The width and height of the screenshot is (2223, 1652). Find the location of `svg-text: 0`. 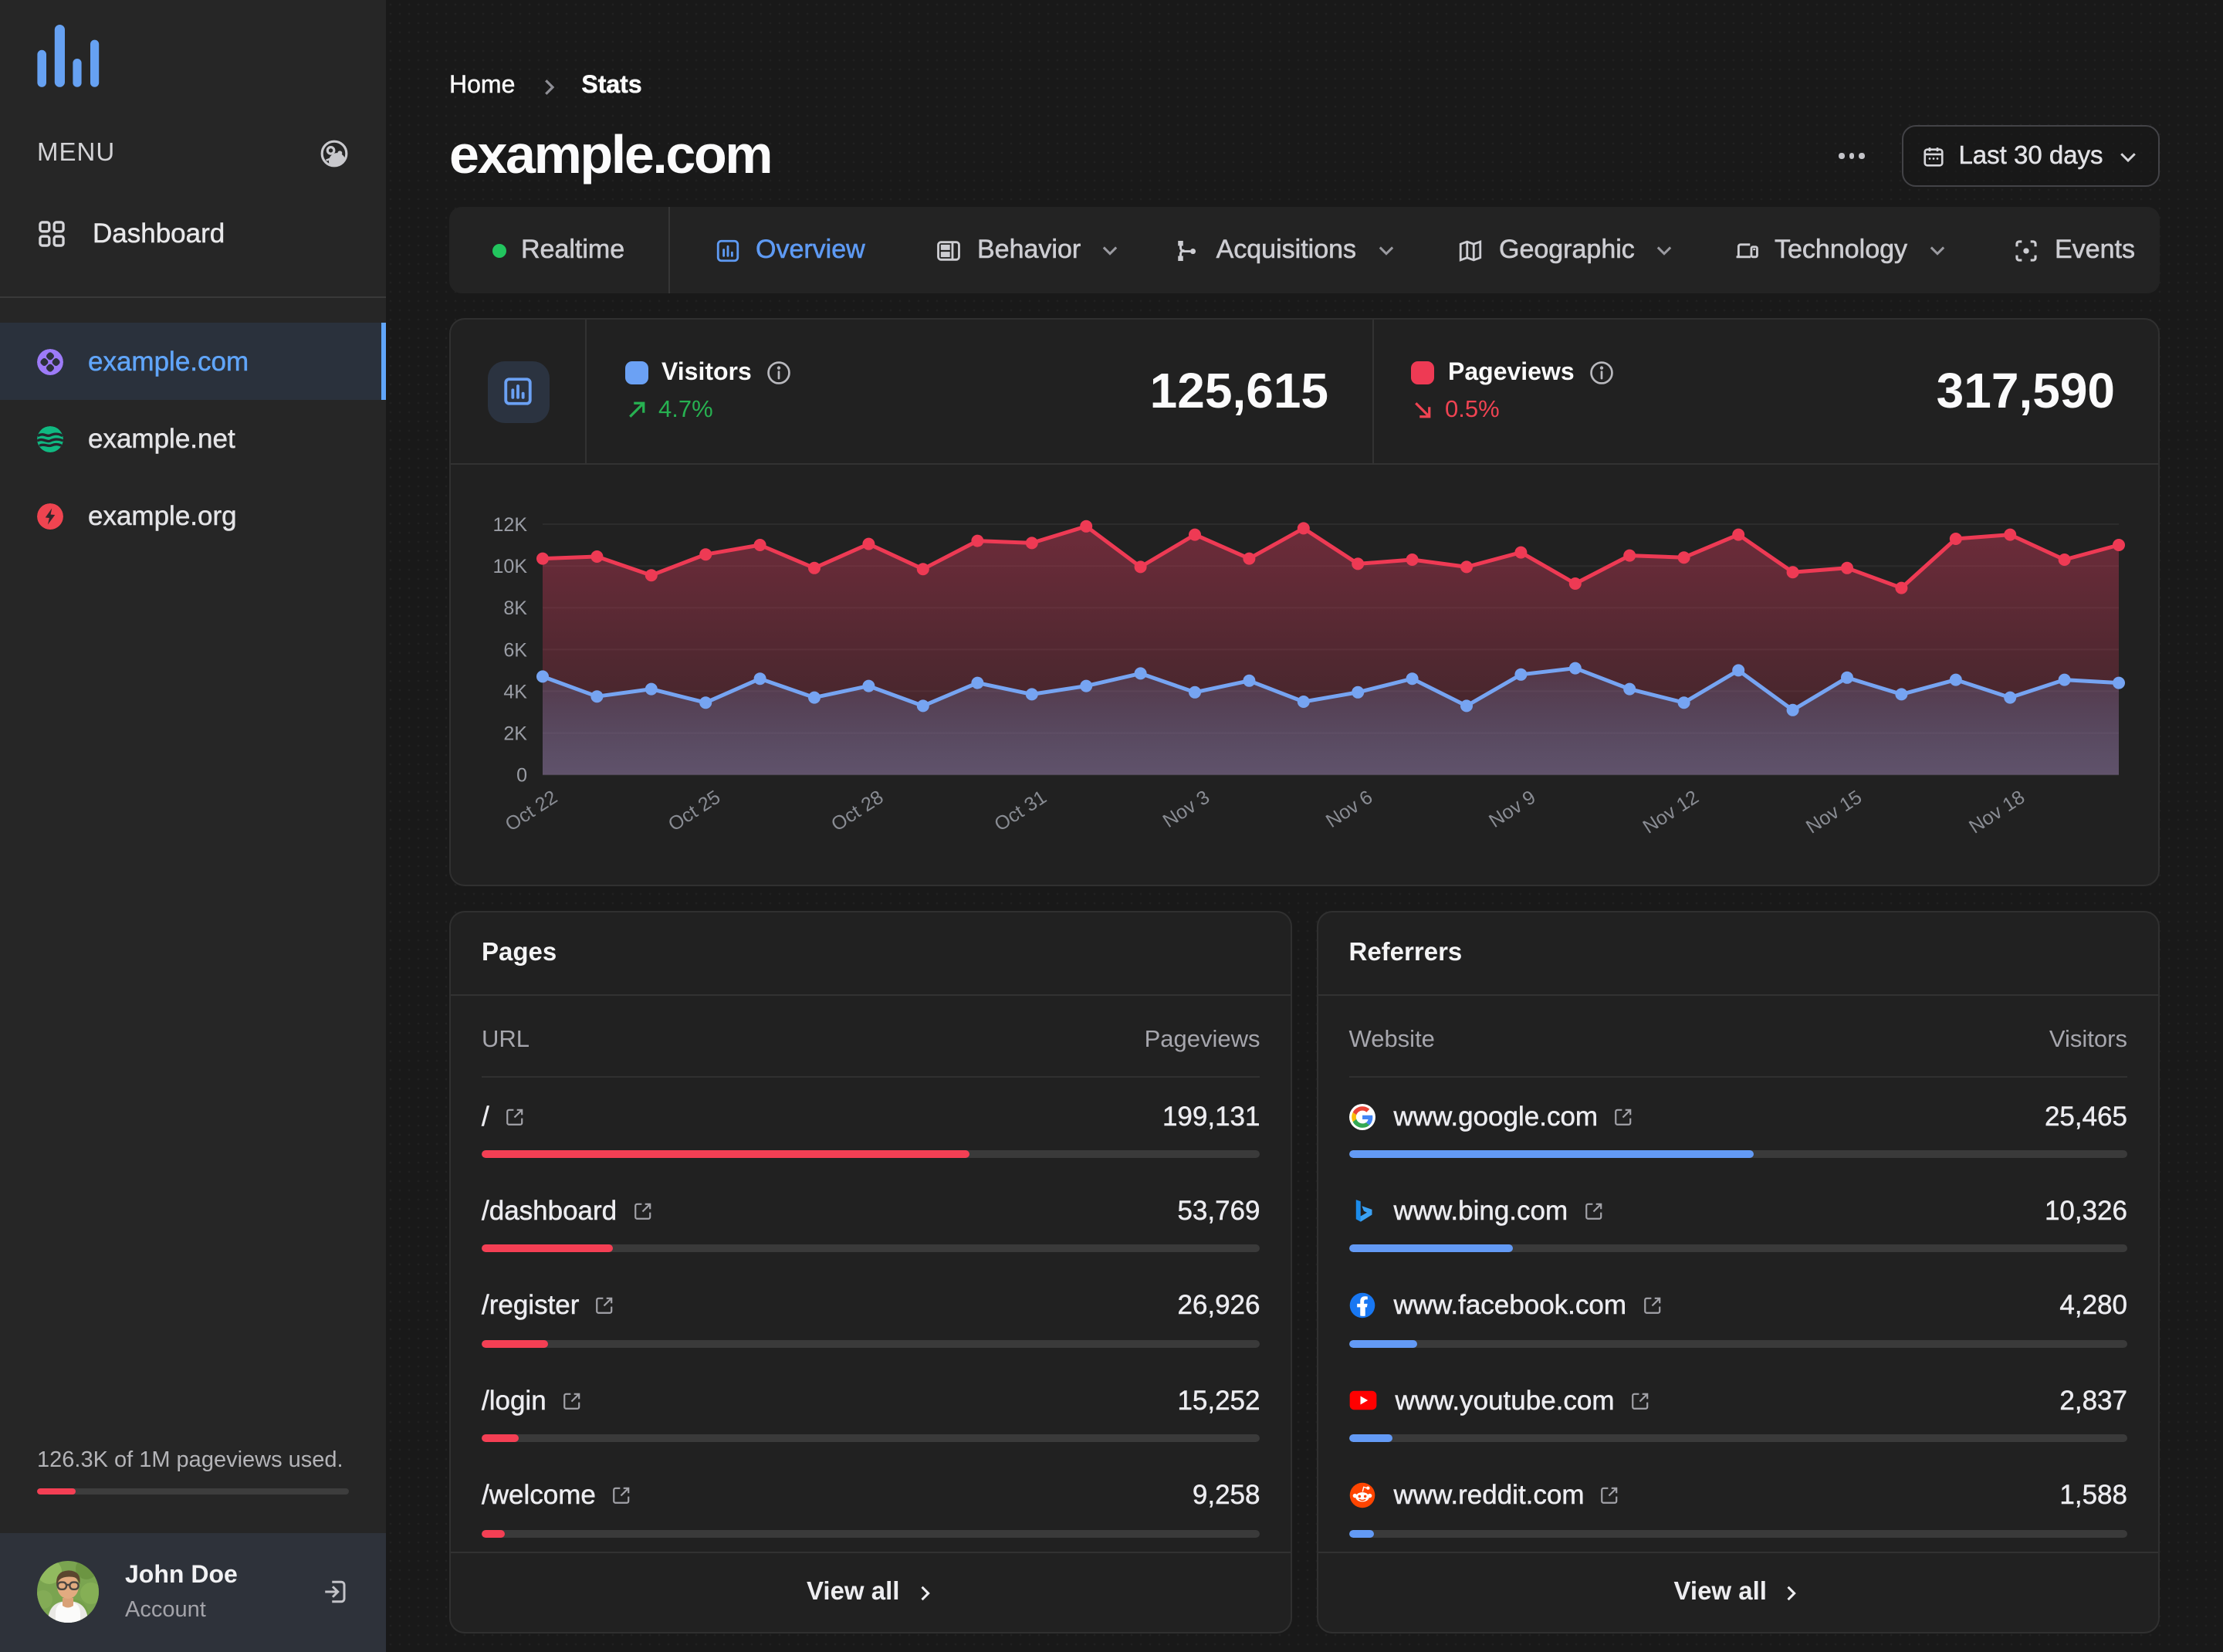

svg-text: 0 is located at coordinates (521, 776).